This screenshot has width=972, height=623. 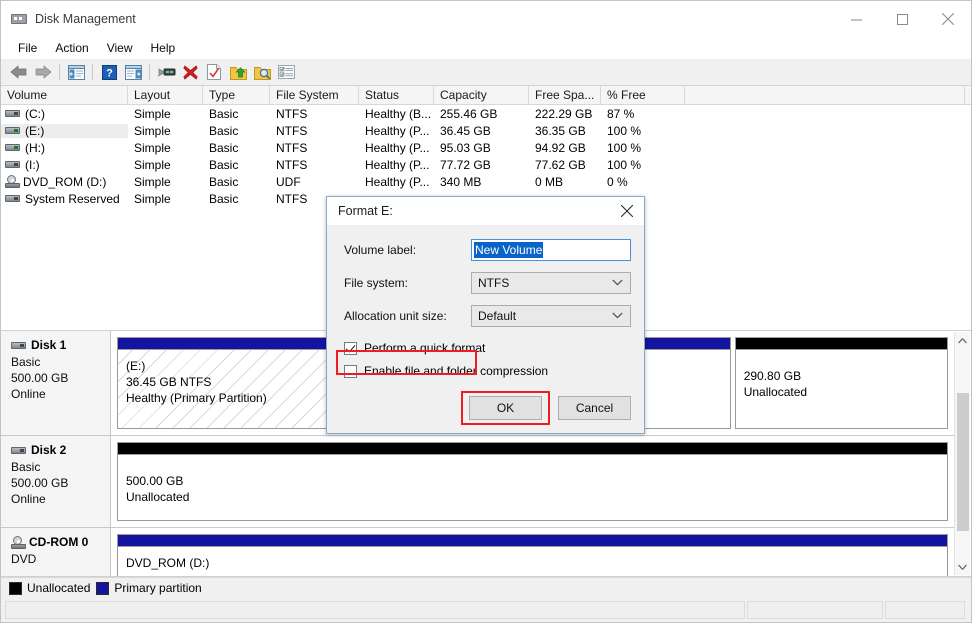 What do you see at coordinates (532, 487) in the screenshot?
I see `partition-details: 500.00 GB Unallocated` at bounding box center [532, 487].